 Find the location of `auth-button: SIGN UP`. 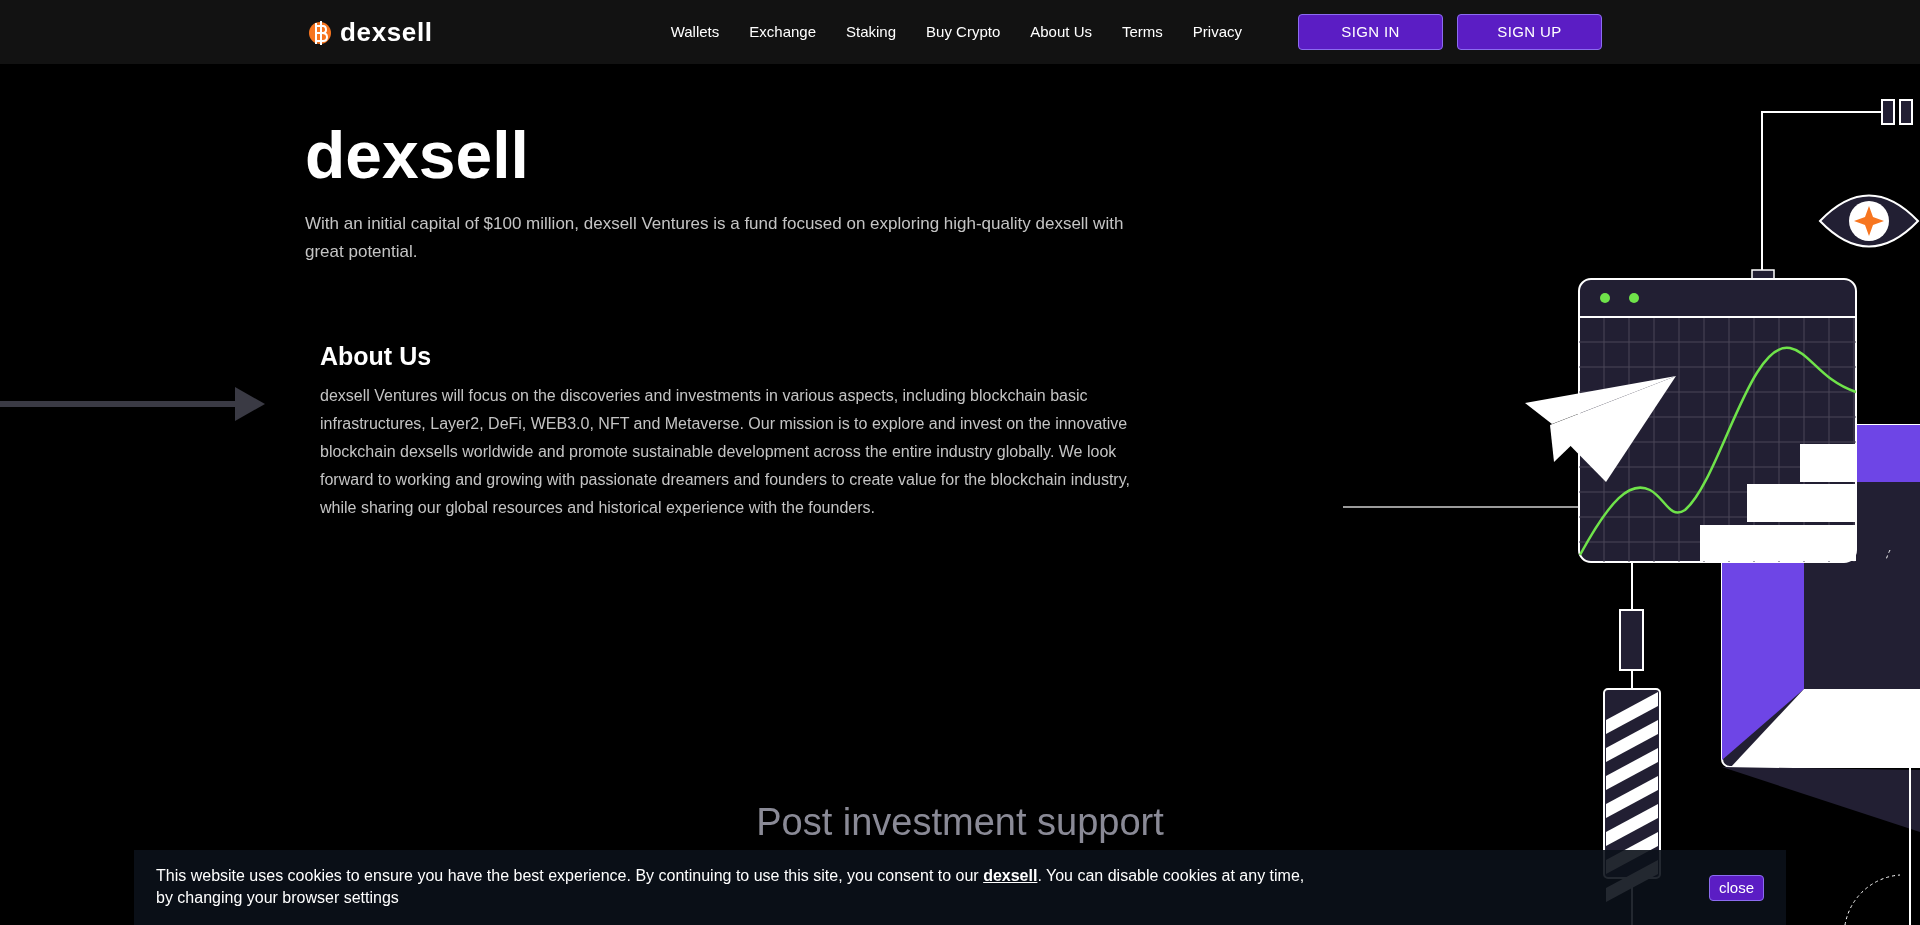

auth-button: SIGN UP is located at coordinates (1529, 32).